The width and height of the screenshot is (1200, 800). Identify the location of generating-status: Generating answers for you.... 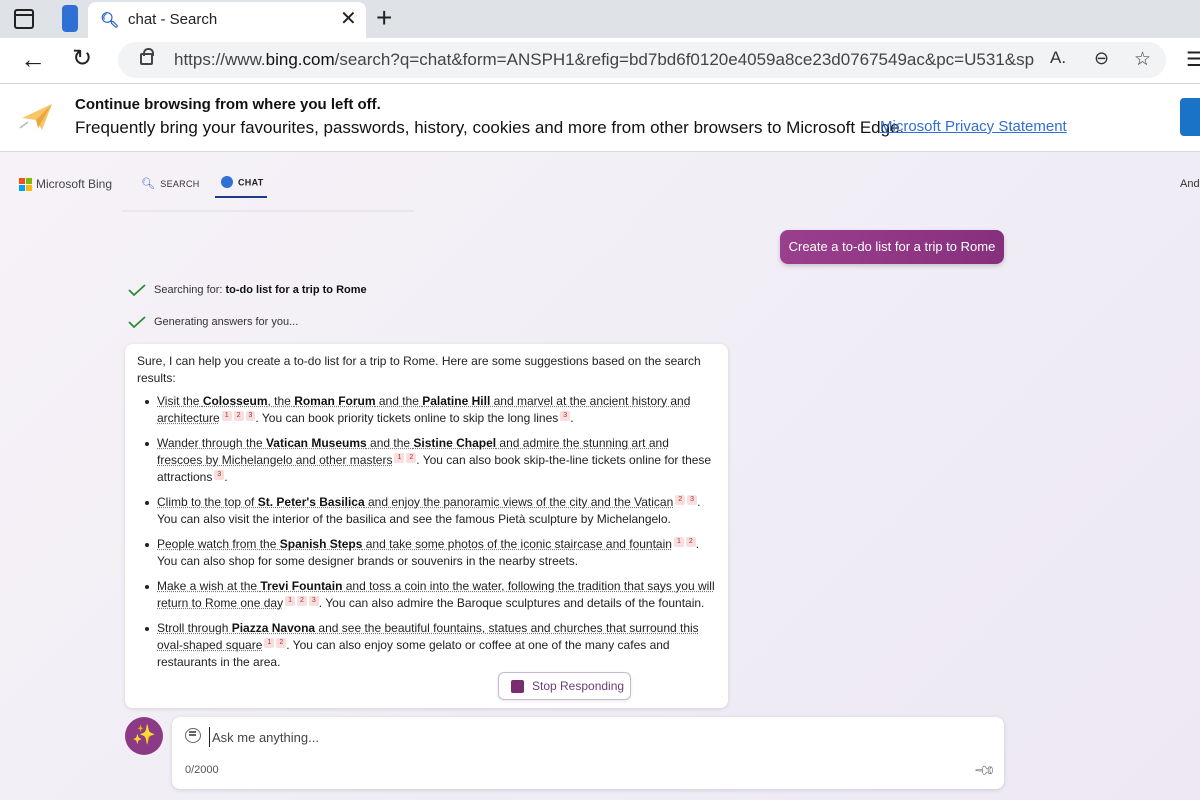
(213, 322).